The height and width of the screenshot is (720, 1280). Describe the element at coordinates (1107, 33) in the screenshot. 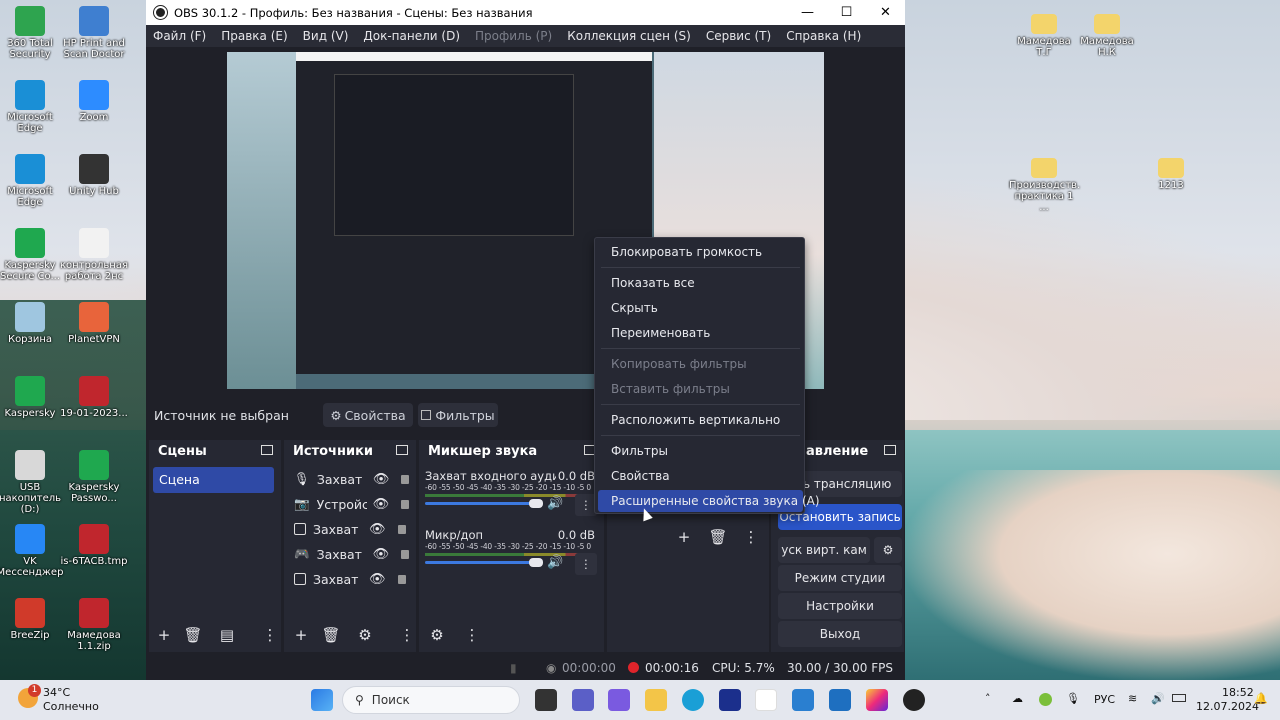

I see `desktop-folder: Мамедова Н.К` at that location.